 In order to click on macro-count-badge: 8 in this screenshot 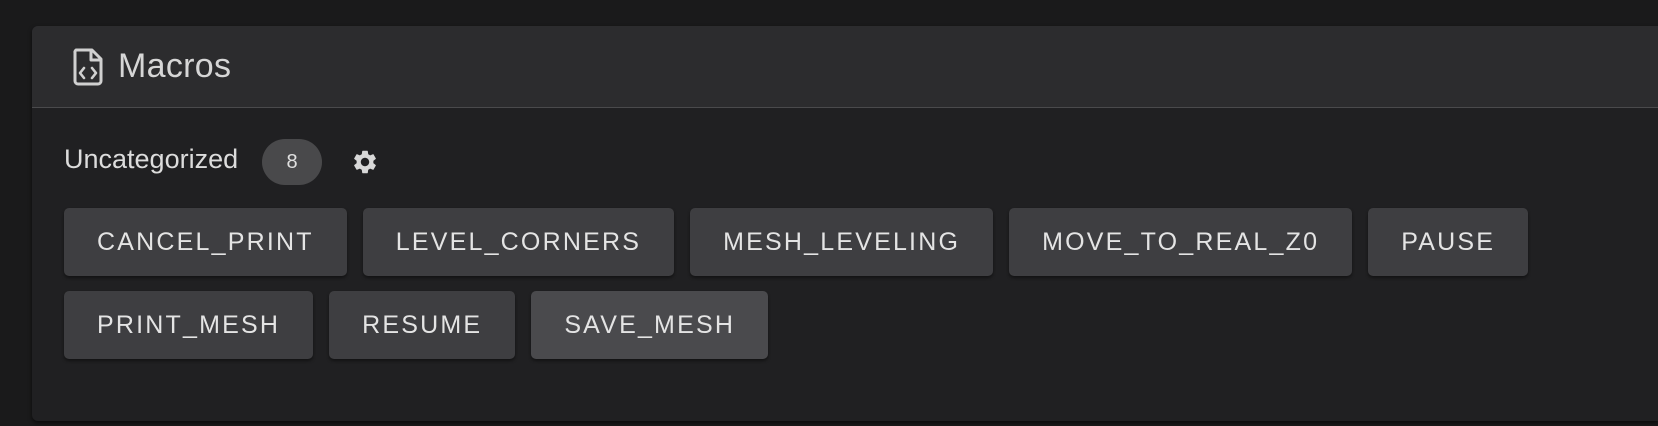, I will do `click(292, 162)`.